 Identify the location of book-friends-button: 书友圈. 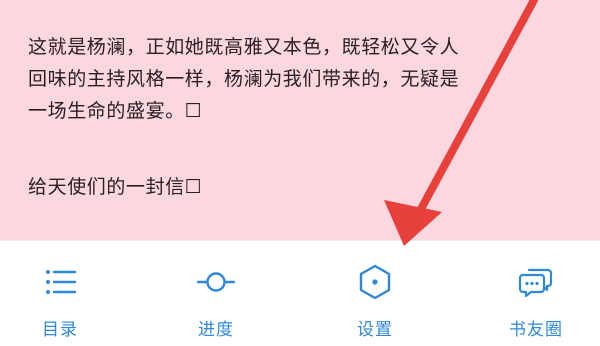
(536, 303).